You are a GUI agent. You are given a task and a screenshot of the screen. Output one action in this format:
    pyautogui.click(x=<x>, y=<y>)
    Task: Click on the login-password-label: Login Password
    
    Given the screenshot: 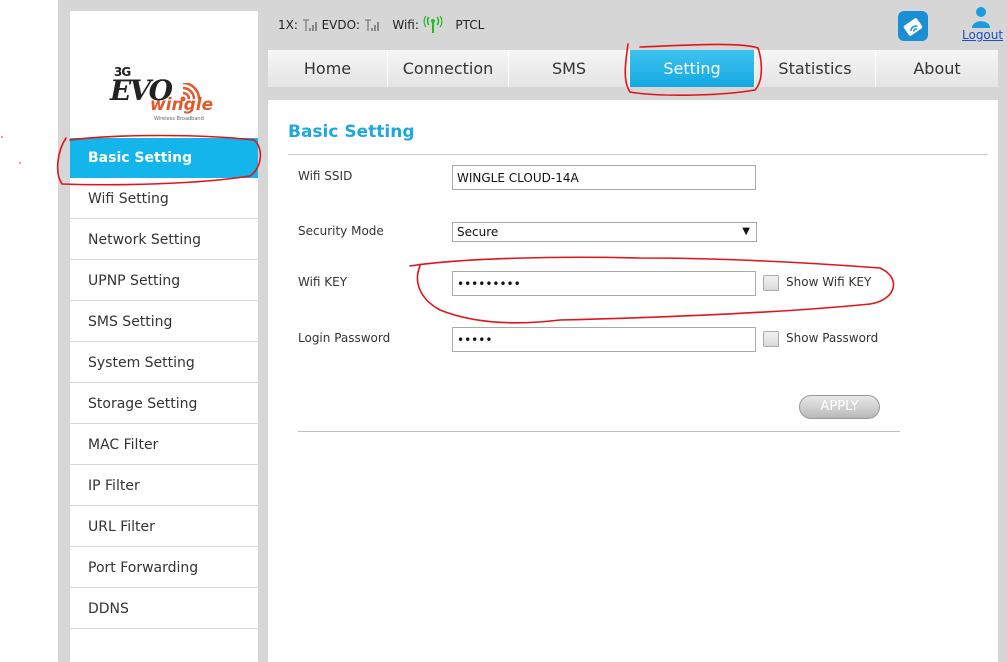 What is the action you would take?
    pyautogui.click(x=344, y=338)
    